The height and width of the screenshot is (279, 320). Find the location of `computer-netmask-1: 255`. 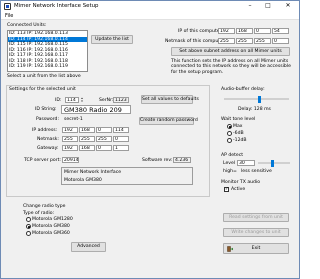

computer-netmask-1: 255 is located at coordinates (226, 41).